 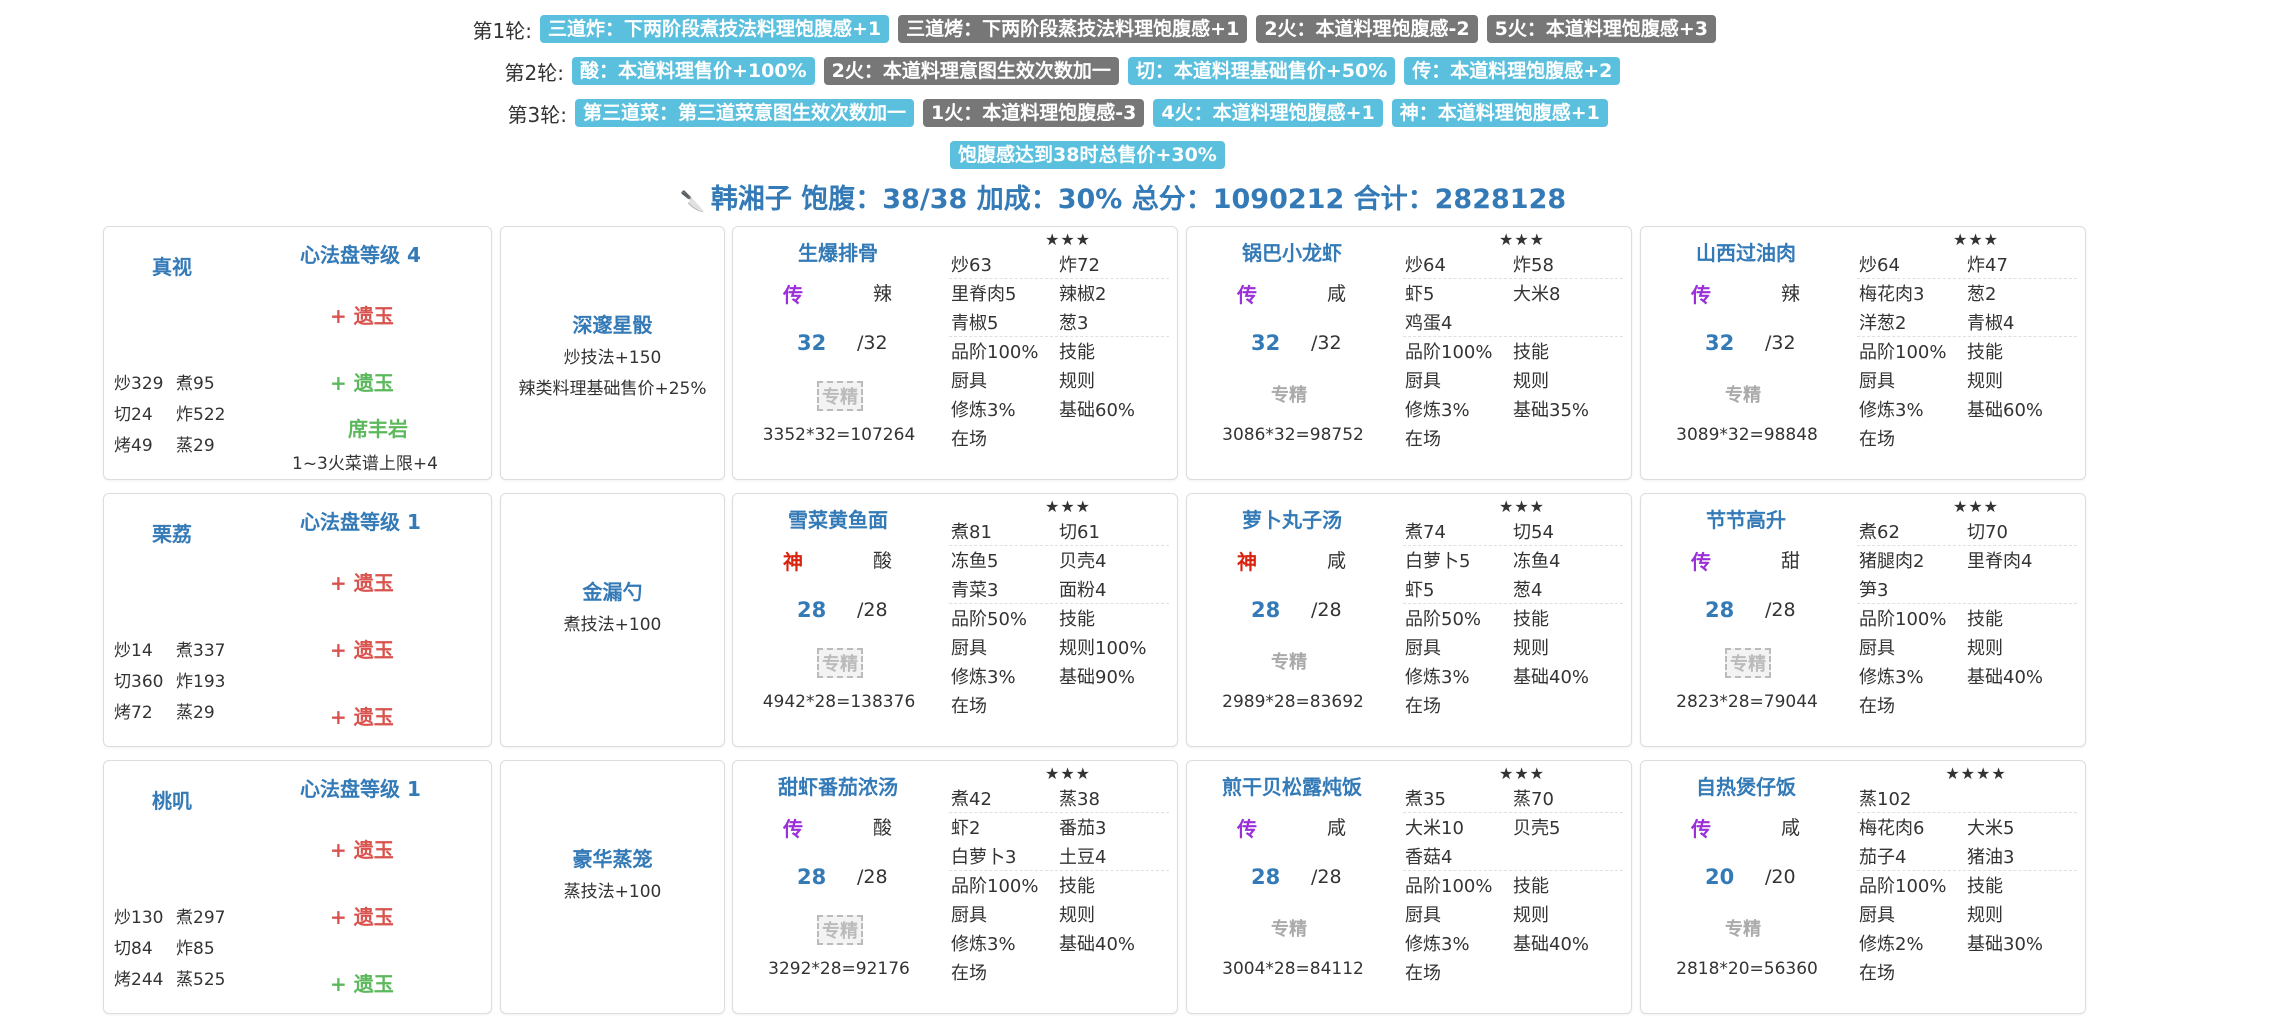 What do you see at coordinates (139, 682) in the screenshot?
I see `chef-skill-stat: 切360` at bounding box center [139, 682].